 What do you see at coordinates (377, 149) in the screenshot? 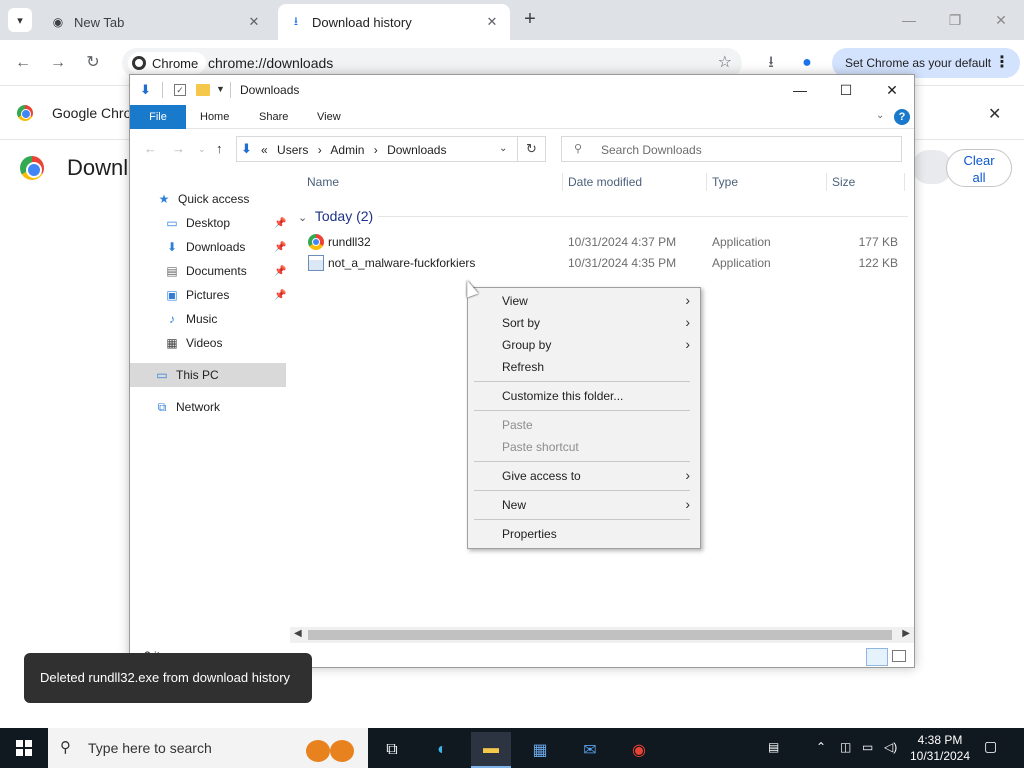
I see `explorer-address-bar: ⬇ « Users › Admin › Downloads ⌄` at bounding box center [377, 149].